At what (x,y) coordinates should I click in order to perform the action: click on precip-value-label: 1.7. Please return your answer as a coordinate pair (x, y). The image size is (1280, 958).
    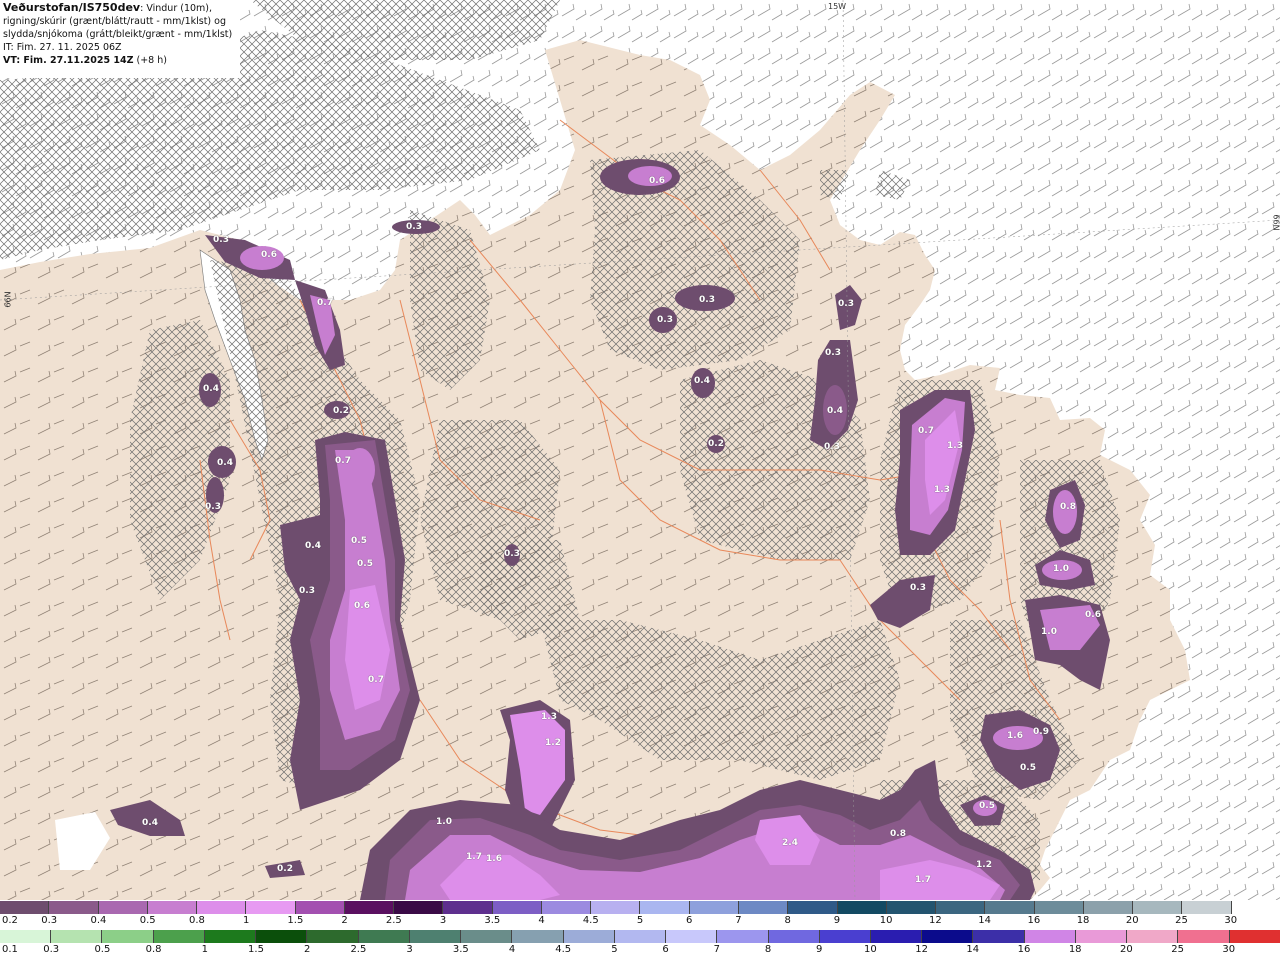
    Looking at the image, I should click on (923, 880).